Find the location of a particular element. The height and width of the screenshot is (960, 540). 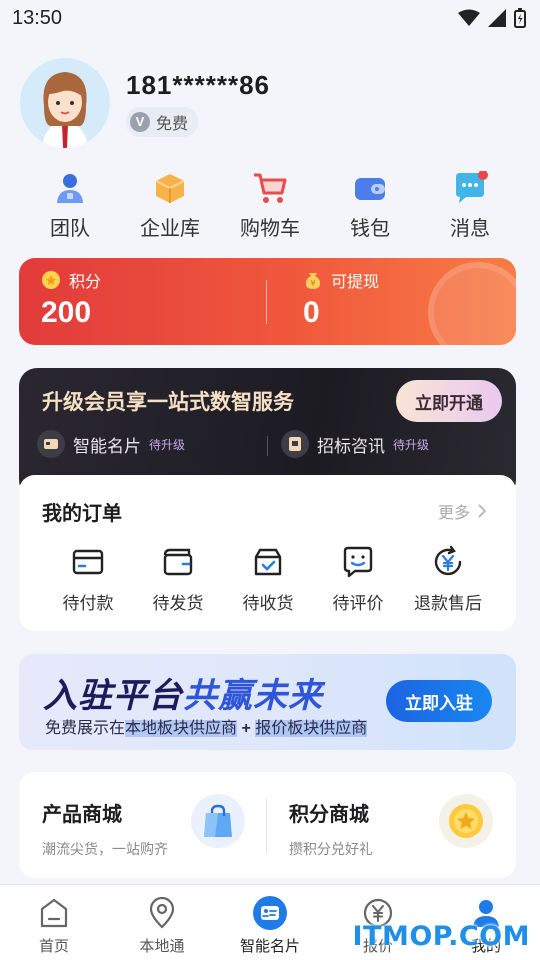

order-pending-receipt: 待收货 is located at coordinates (268, 579).